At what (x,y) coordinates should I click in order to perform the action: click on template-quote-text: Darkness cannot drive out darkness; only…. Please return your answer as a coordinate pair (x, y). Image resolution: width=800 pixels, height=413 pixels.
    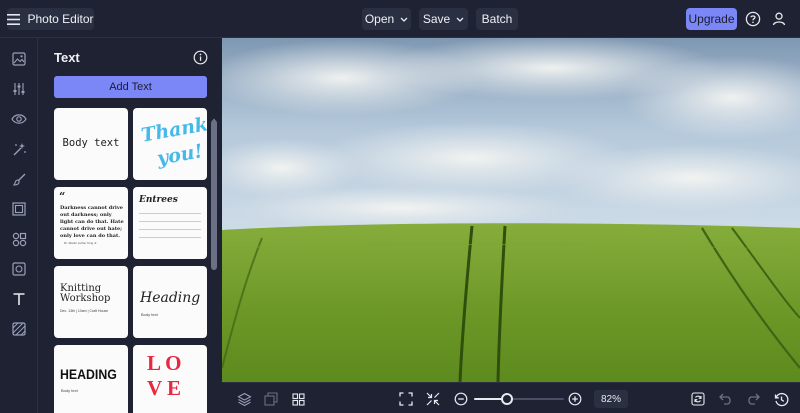
    Looking at the image, I should click on (92, 222).